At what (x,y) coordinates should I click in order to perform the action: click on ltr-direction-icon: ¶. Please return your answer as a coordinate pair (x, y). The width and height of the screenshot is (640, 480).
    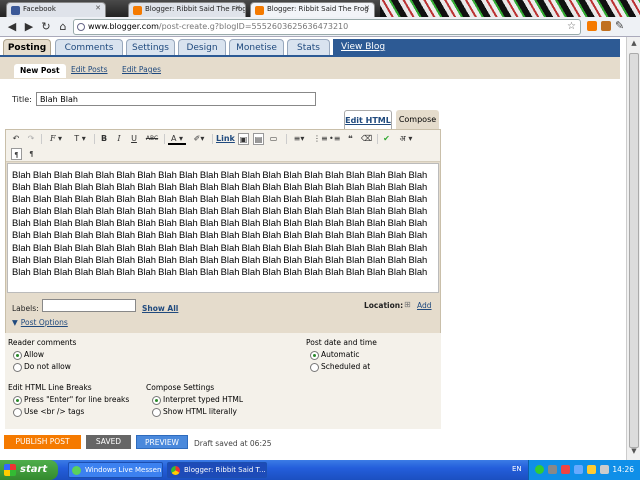
    Looking at the image, I should click on (16, 154).